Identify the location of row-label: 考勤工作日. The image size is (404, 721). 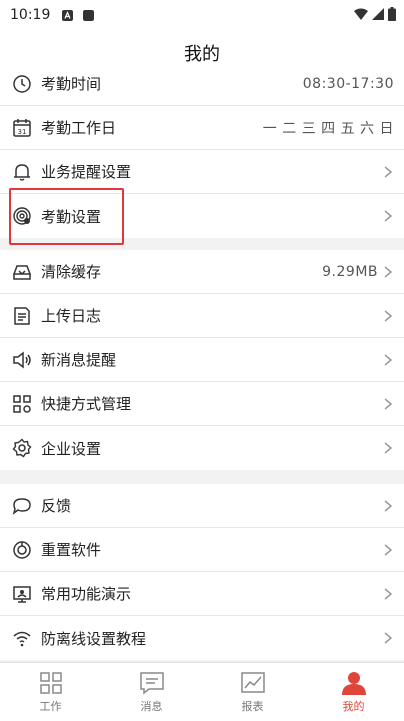
(79, 128).